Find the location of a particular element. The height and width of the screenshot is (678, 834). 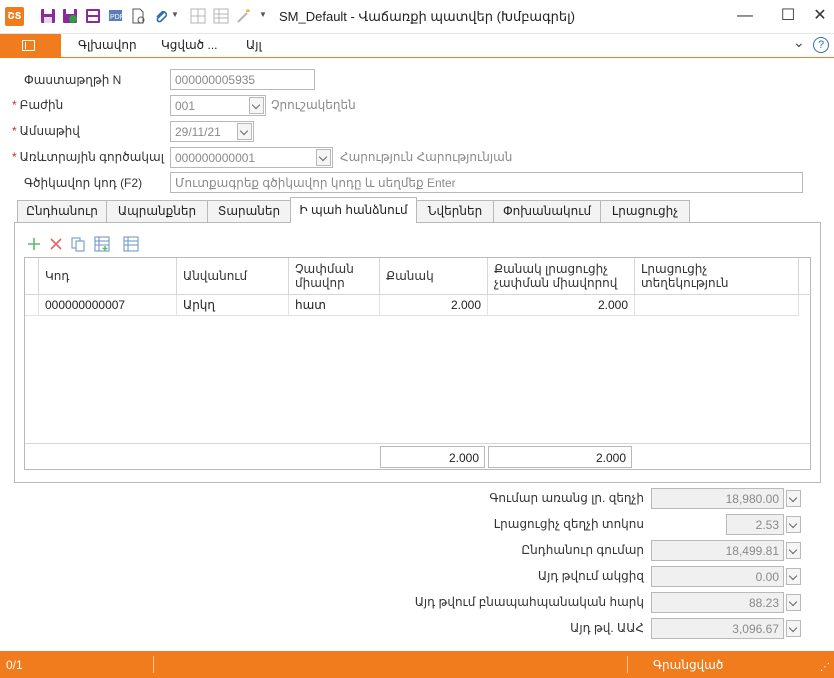

attach-icon is located at coordinates (161, 16).